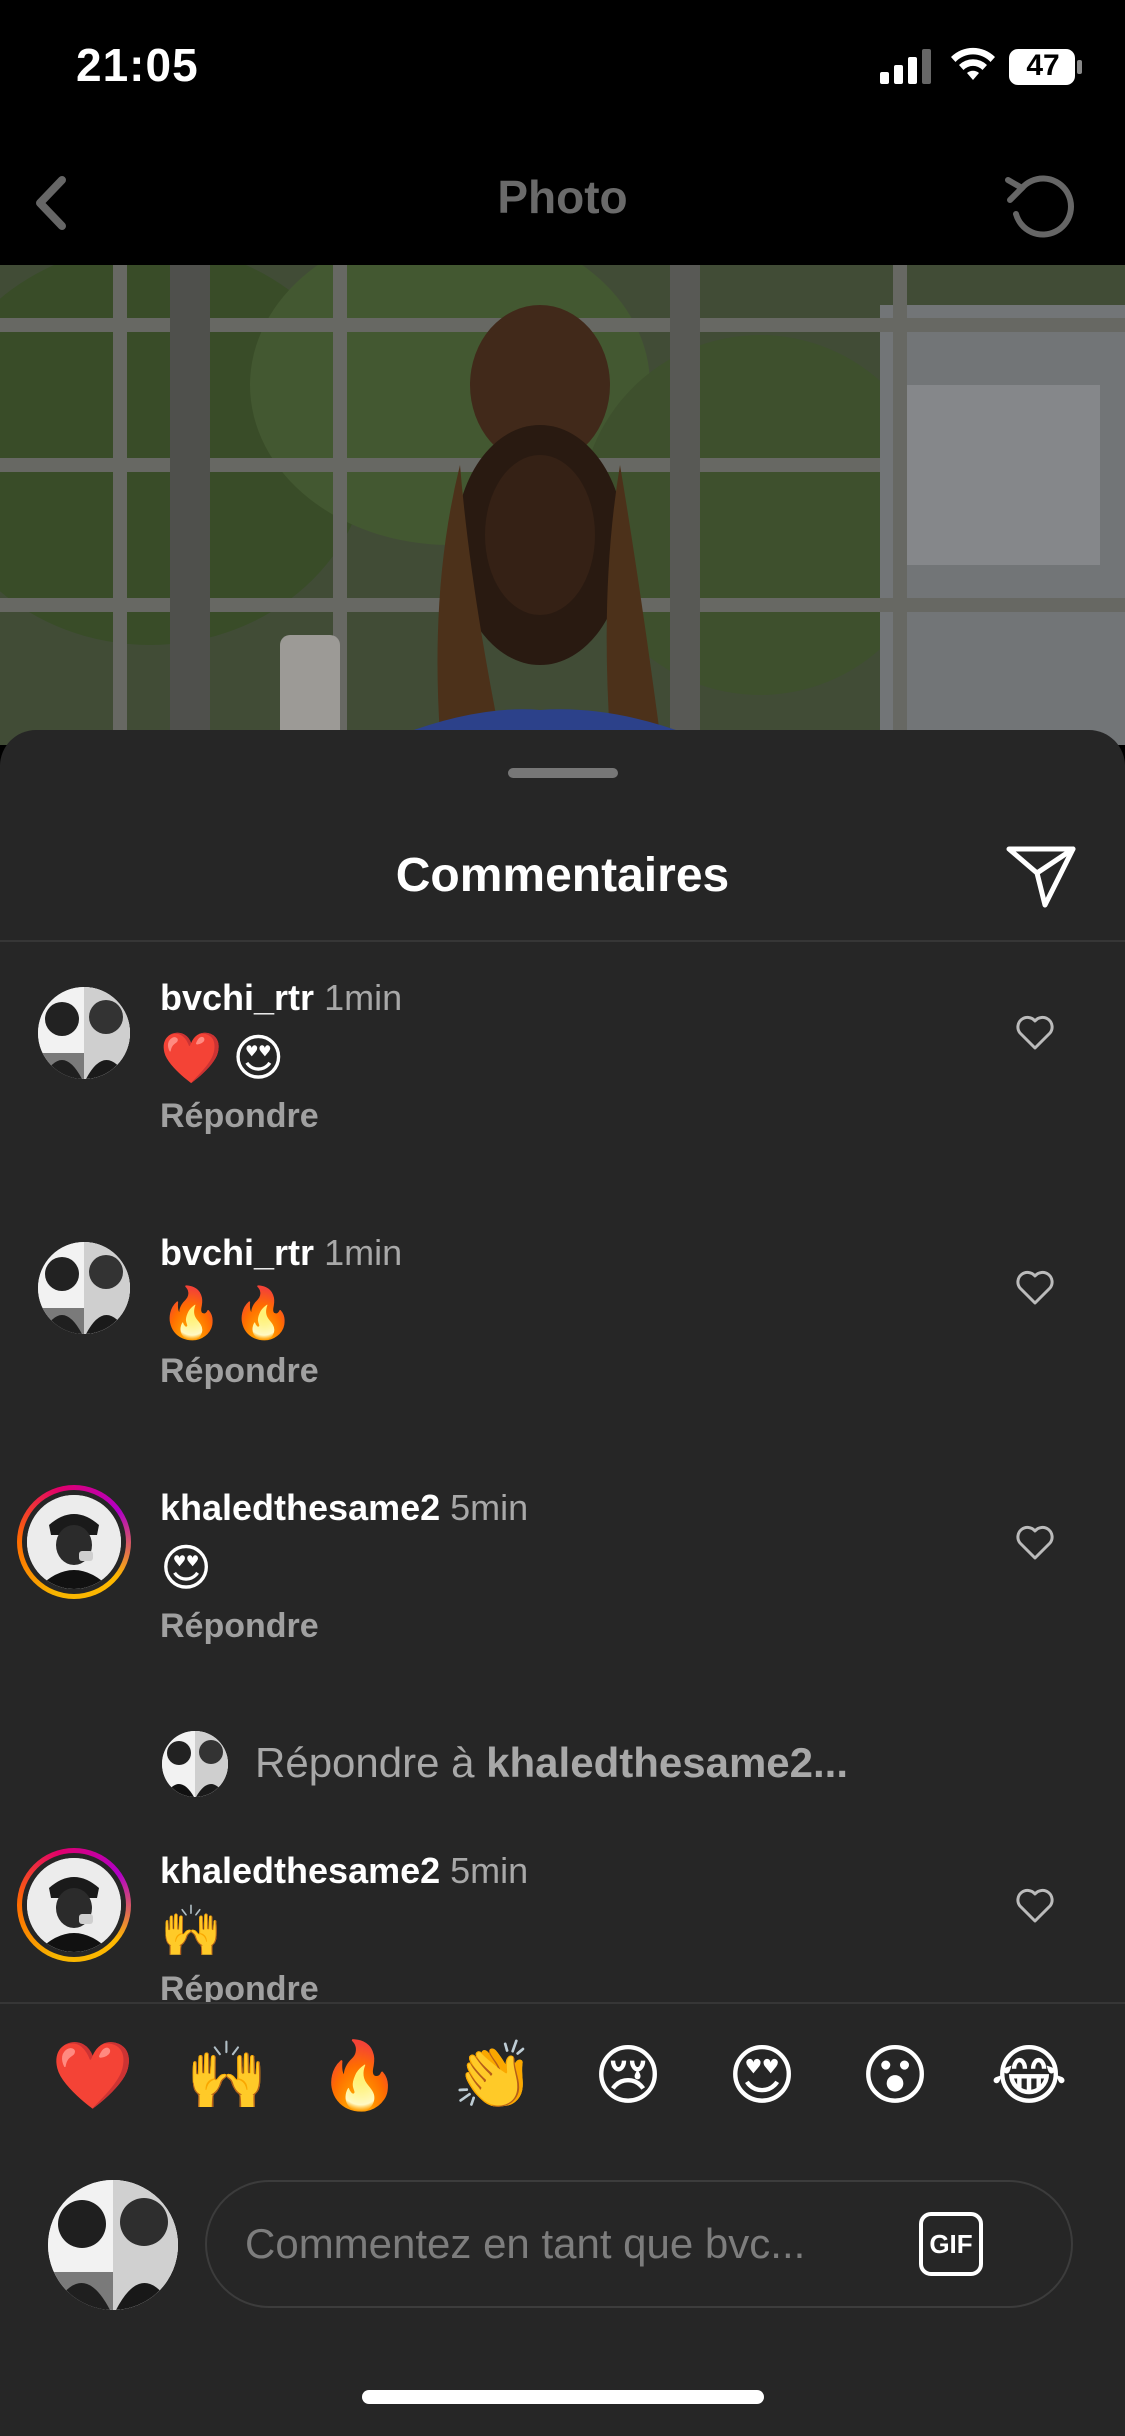  Describe the element at coordinates (973, 63) in the screenshot. I see `wifi-icon` at that location.